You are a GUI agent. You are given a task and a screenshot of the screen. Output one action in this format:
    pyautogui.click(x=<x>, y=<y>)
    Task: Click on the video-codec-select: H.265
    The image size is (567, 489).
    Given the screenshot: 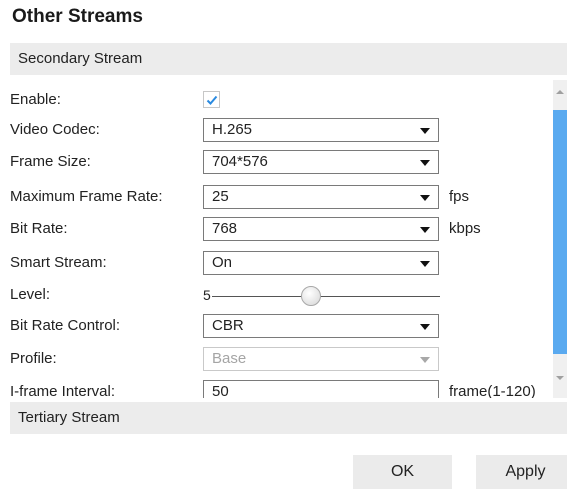 What is the action you would take?
    pyautogui.click(x=321, y=130)
    